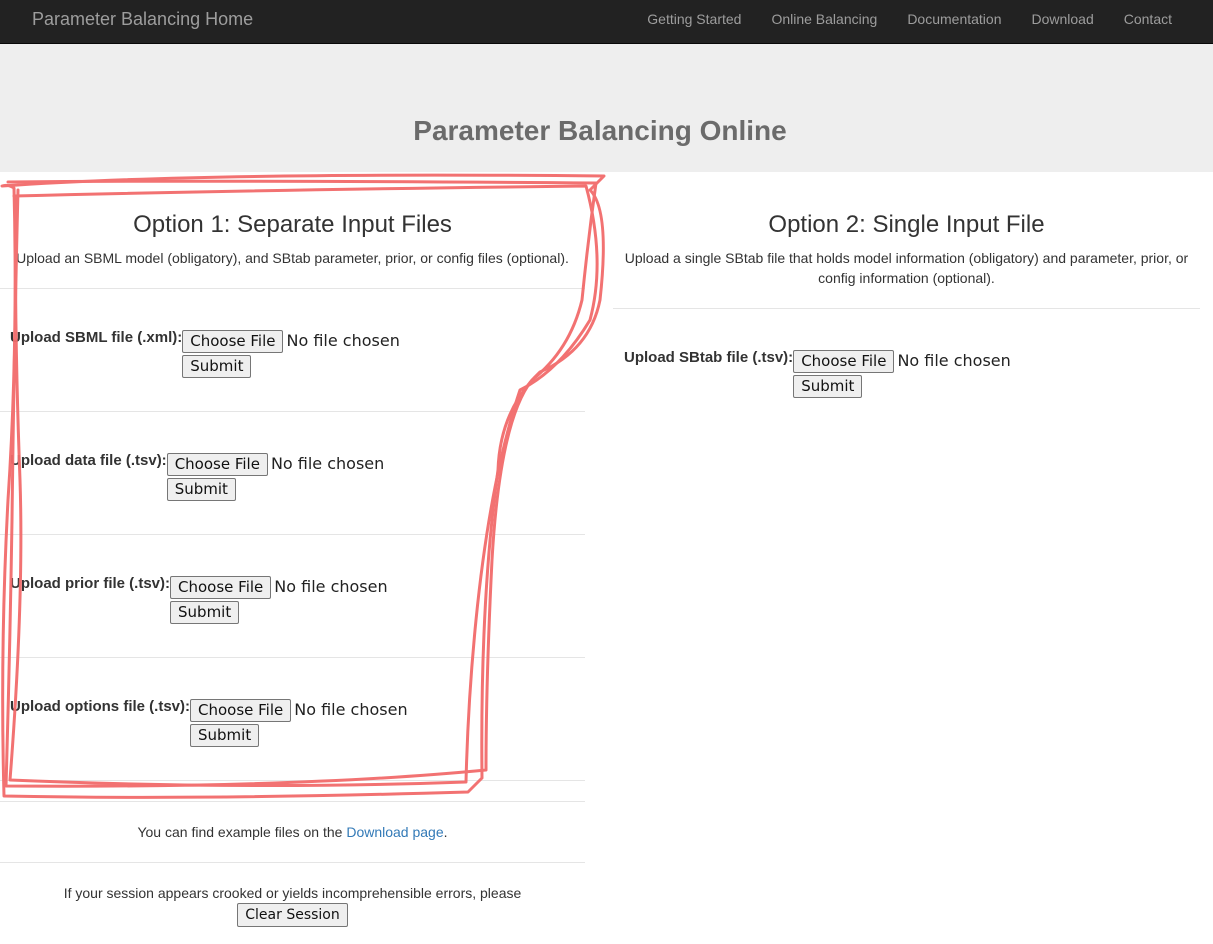  Describe the element at coordinates (828, 386) in the screenshot. I see `sbtab-submit-button: Submit` at that location.